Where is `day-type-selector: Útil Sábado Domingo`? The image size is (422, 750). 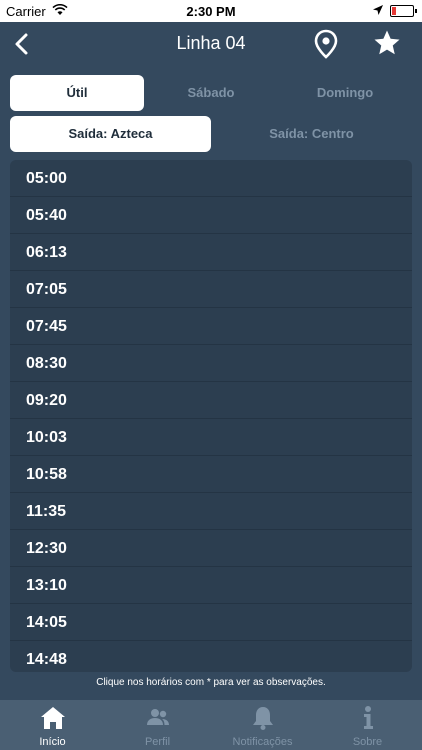 day-type-selector: Útil Sábado Domingo is located at coordinates (211, 93).